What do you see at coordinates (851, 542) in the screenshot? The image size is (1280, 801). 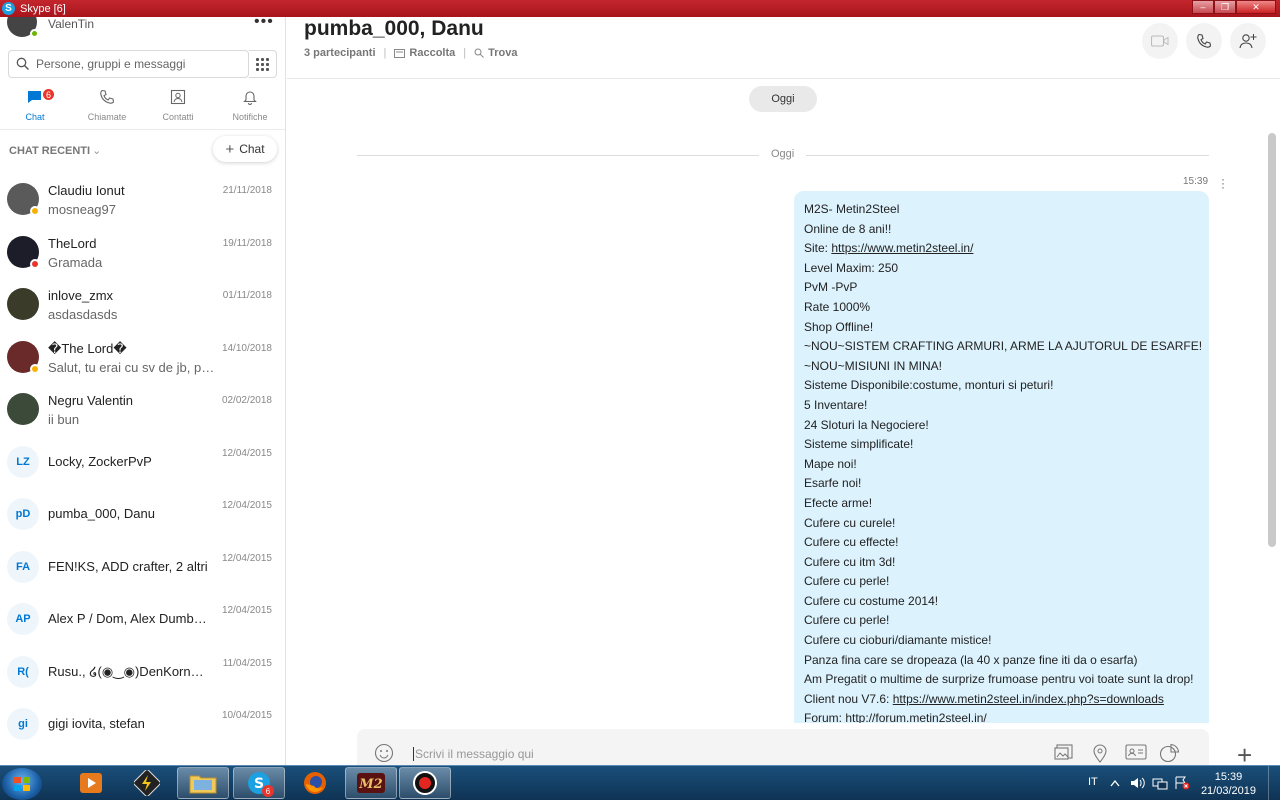 I see `message-line: Cufere cu effecte!` at bounding box center [851, 542].